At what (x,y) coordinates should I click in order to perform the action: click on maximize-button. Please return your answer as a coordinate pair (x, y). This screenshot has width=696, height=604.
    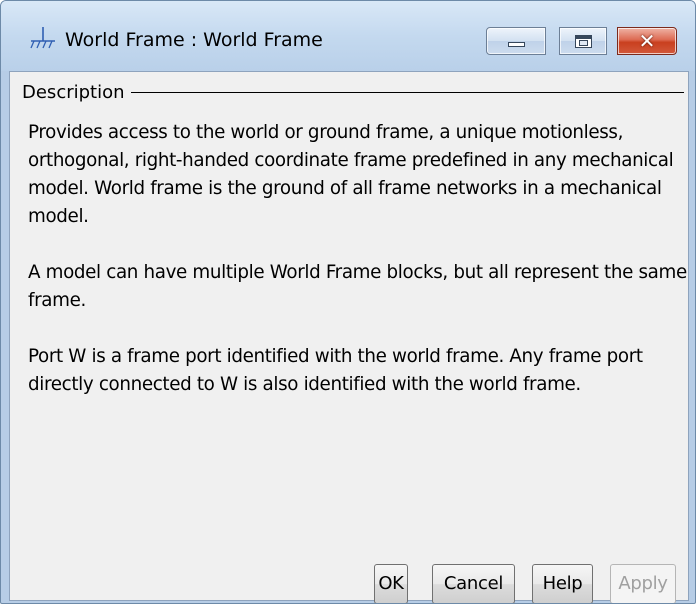
    Looking at the image, I should click on (583, 41).